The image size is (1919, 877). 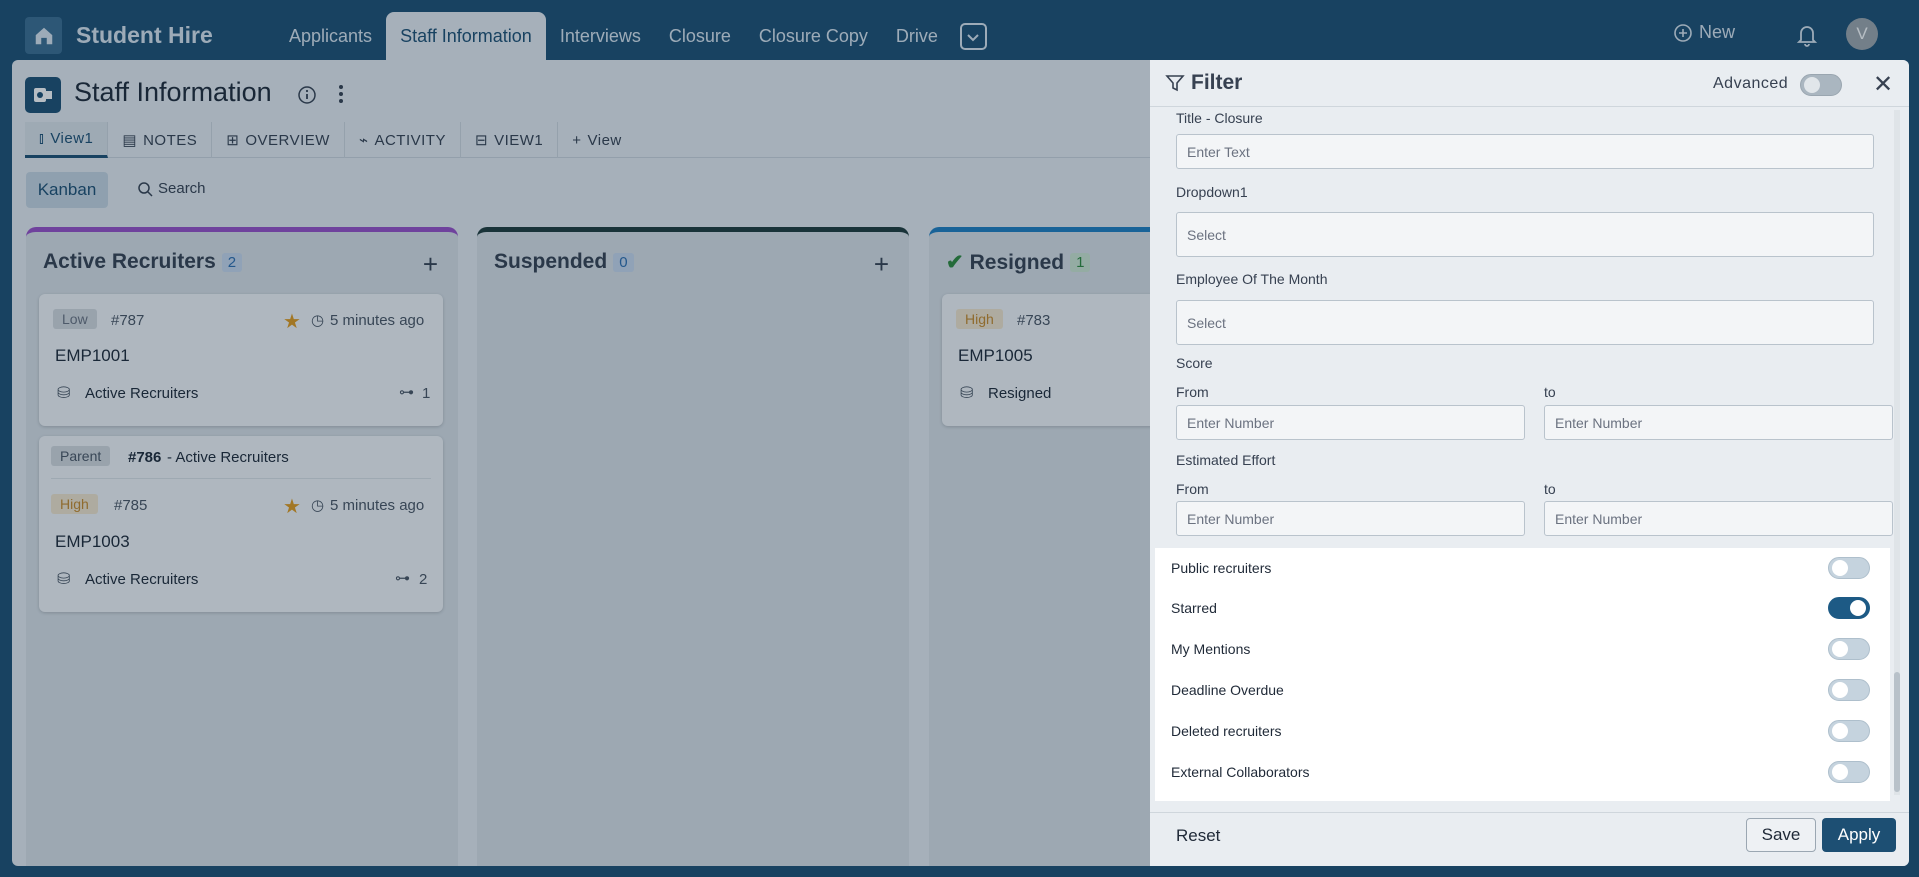 What do you see at coordinates (1521, 649) in the screenshot?
I see `switch-my-mentions: My Mentions` at bounding box center [1521, 649].